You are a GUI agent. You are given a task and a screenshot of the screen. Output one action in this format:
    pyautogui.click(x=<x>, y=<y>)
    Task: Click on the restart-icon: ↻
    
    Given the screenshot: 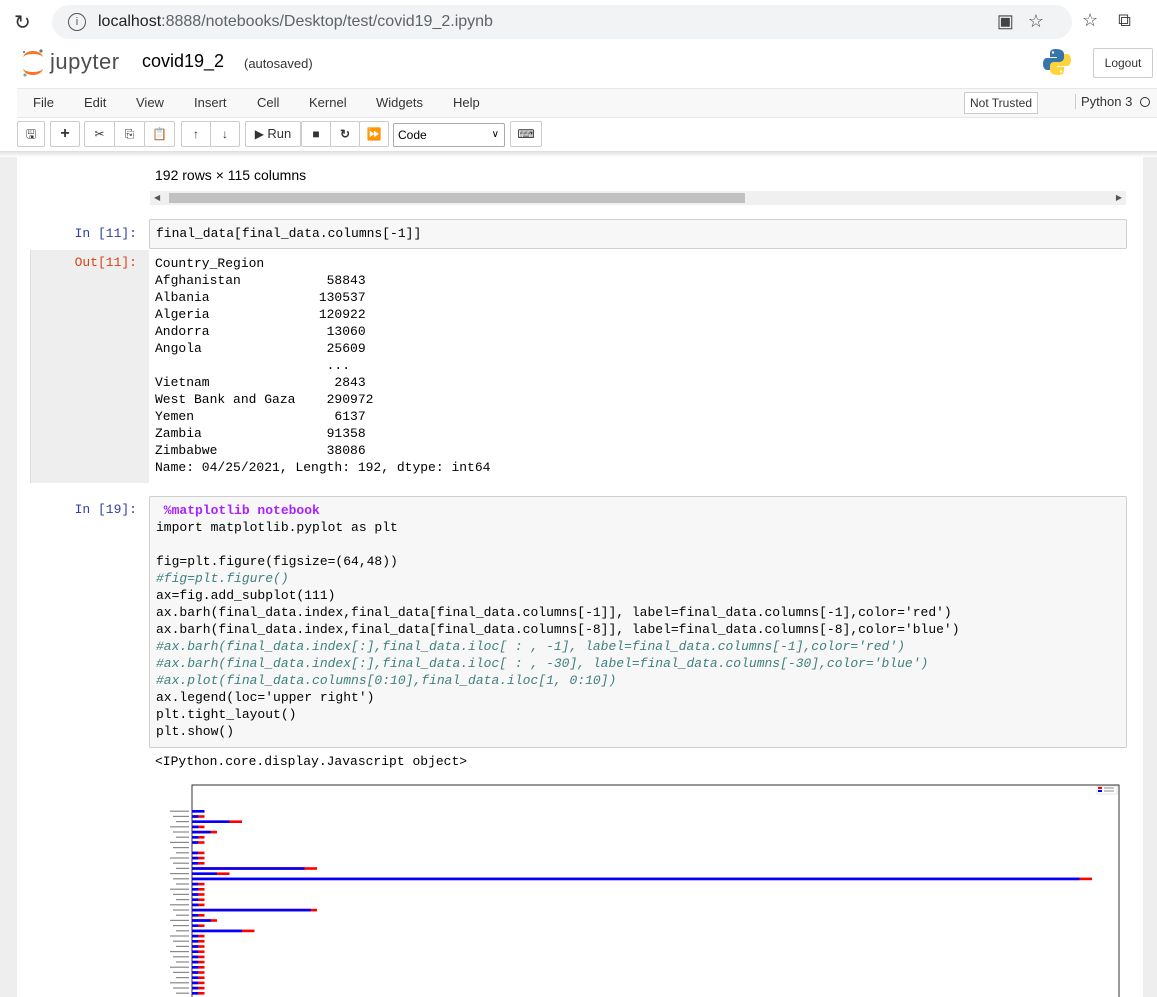 What is the action you would take?
    pyautogui.click(x=345, y=134)
    